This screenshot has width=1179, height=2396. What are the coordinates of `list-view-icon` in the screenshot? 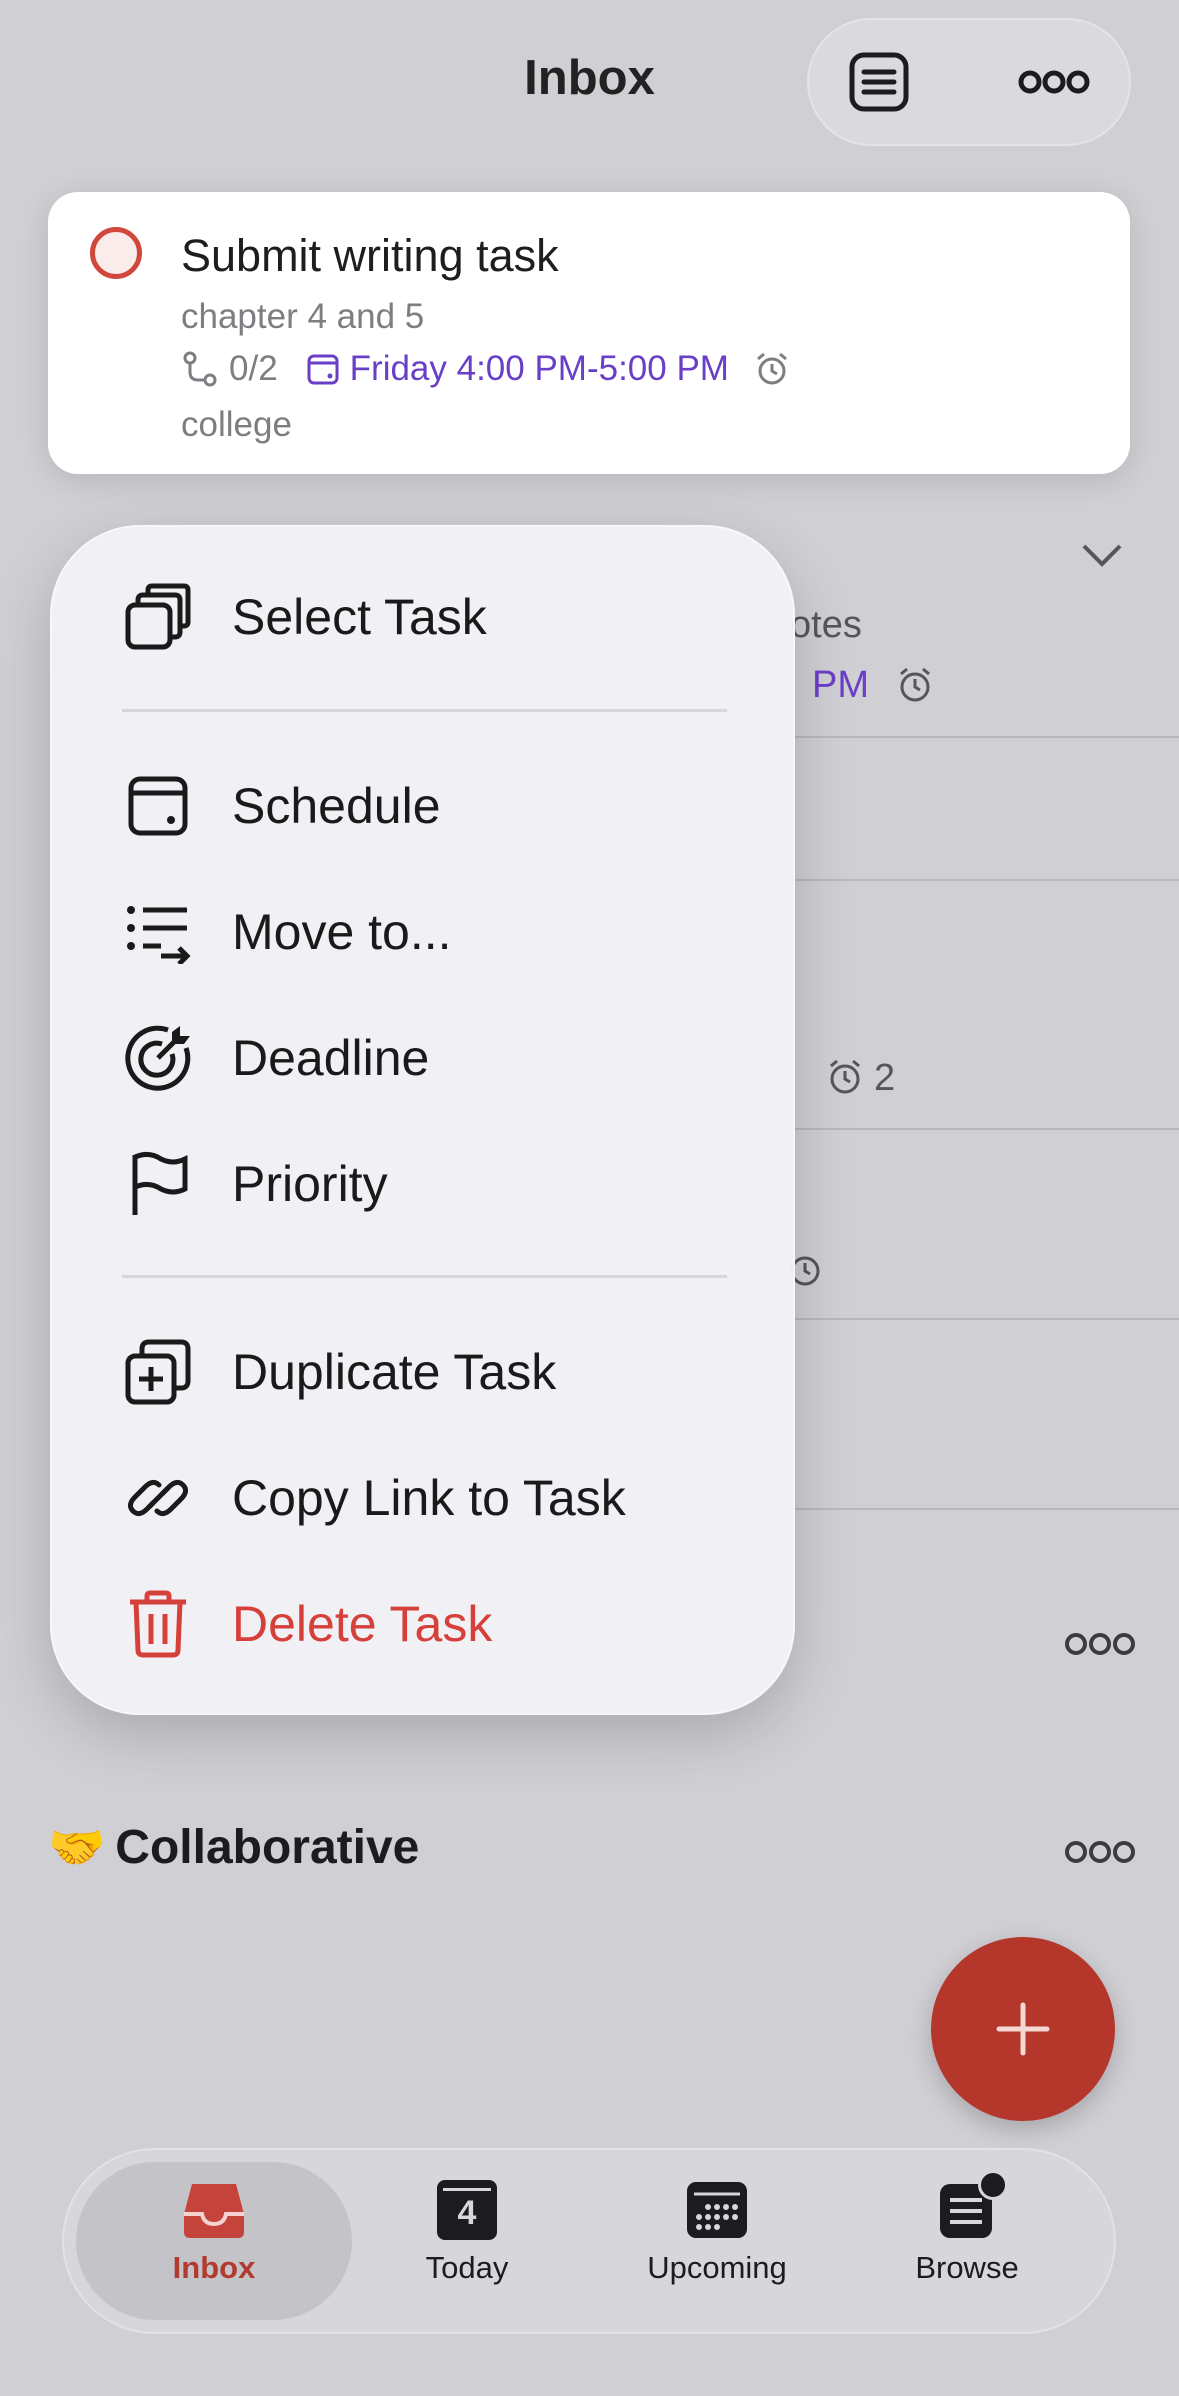 It's located at (879, 82).